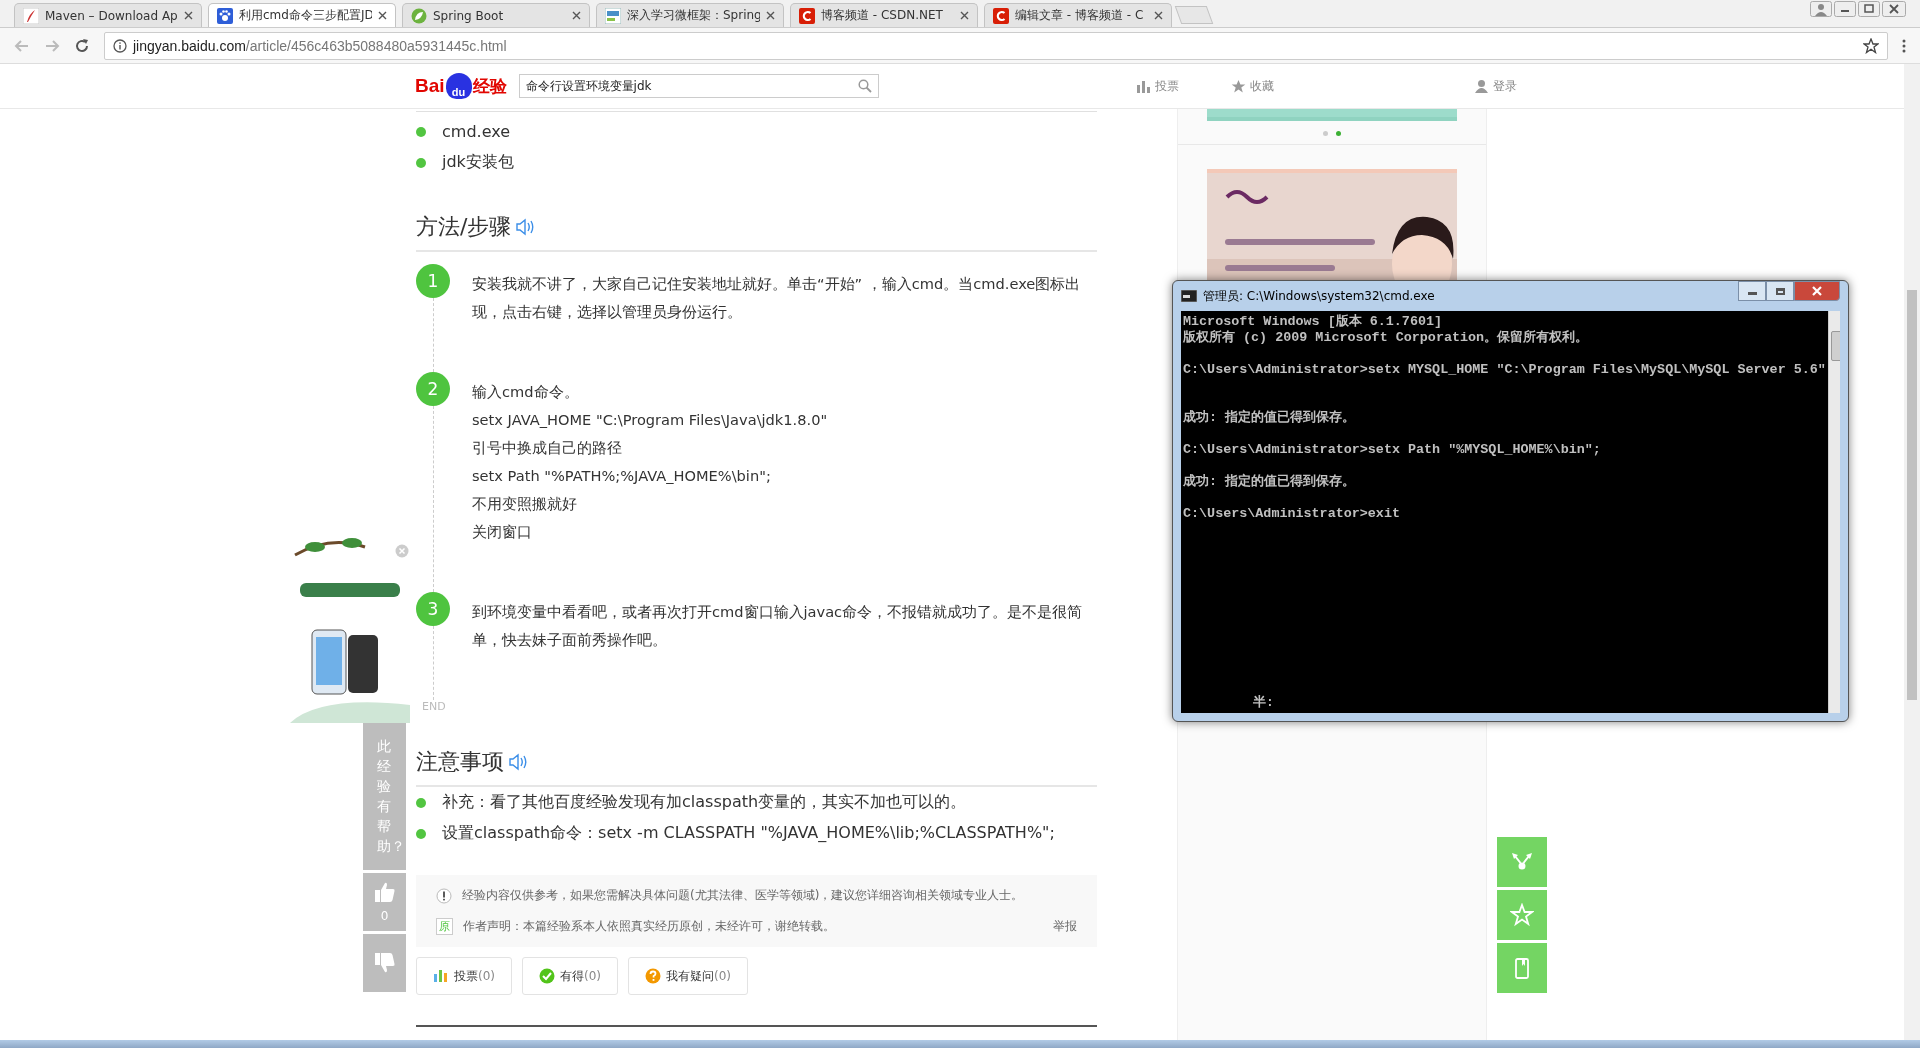 The image size is (1920, 1048). I want to click on step-text: 关闭窗口, so click(502, 532).